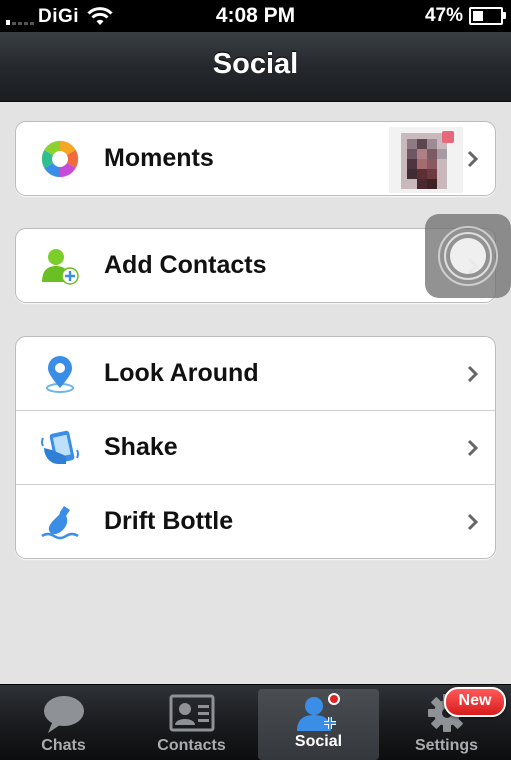  Describe the element at coordinates (60, 267) in the screenshot. I see `add-contact-icon` at that location.